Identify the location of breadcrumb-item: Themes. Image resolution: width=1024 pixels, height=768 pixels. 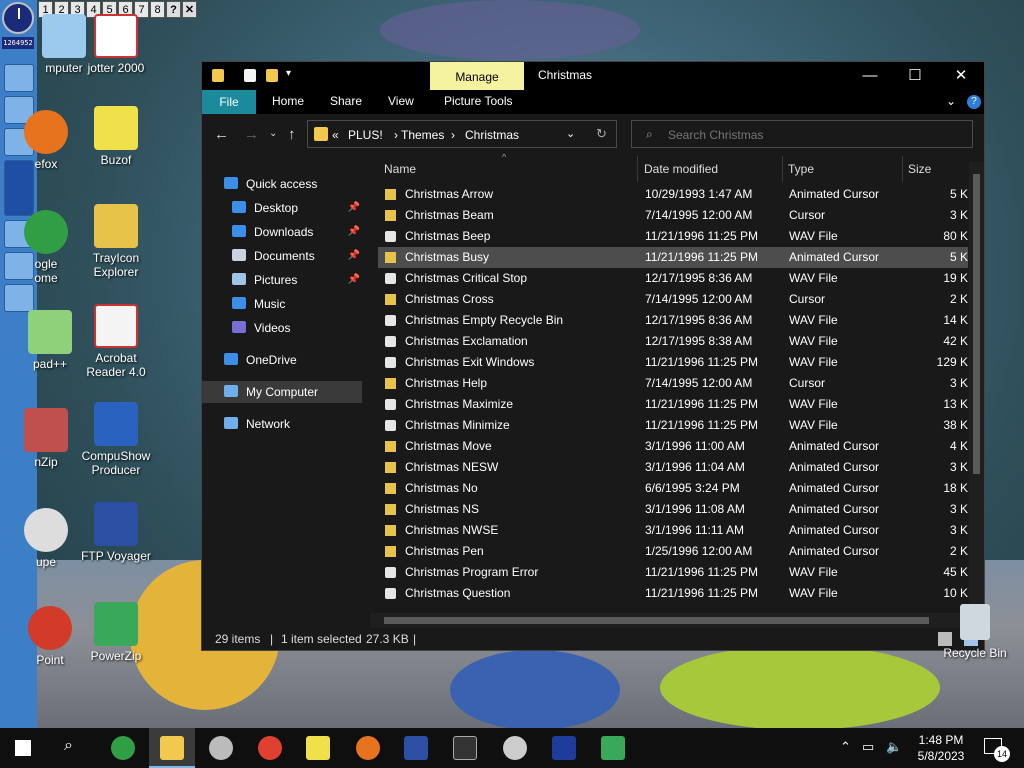
(422, 135).